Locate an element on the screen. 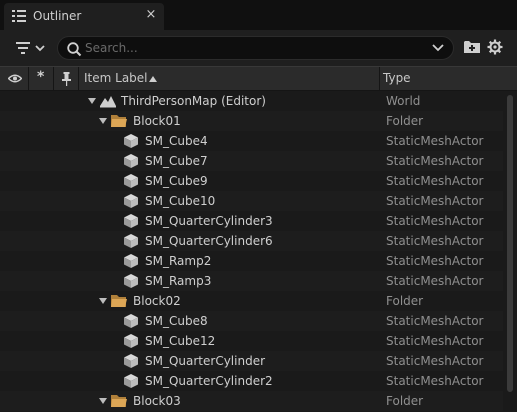 This screenshot has height=412, width=517. favorite-column: * is located at coordinates (41, 79).